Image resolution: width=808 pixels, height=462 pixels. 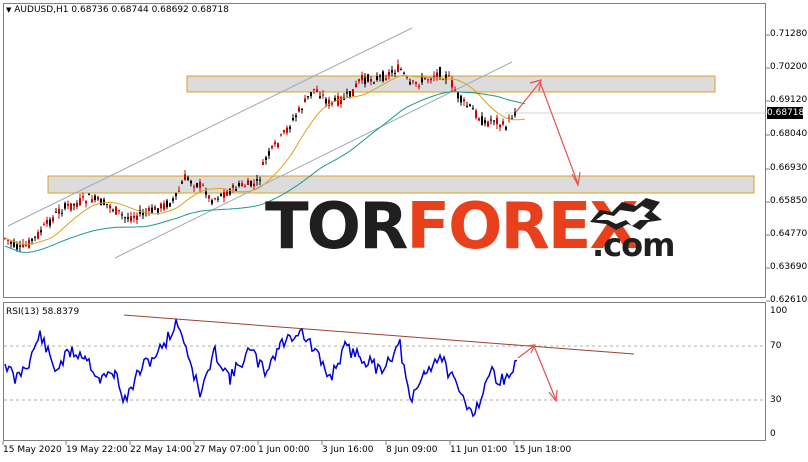 What do you see at coordinates (789, 67) in the screenshot?
I see `price-axis-label: 0.70200` at bounding box center [789, 67].